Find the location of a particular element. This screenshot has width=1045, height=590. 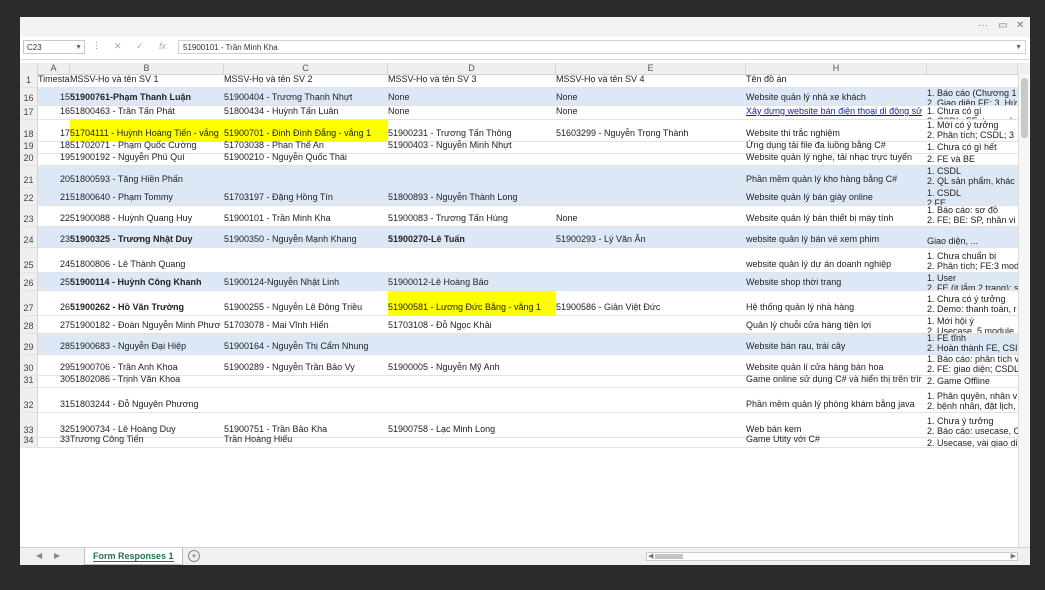

timestamp-cell: 30 is located at coordinates (54, 379).